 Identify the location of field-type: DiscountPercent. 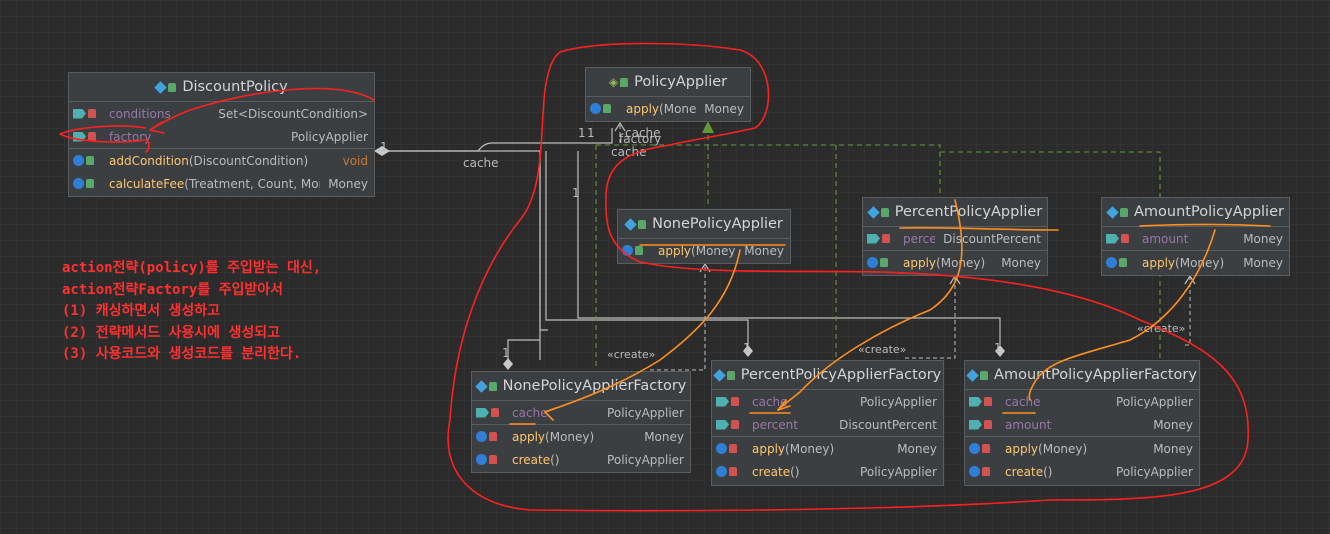
(992, 238).